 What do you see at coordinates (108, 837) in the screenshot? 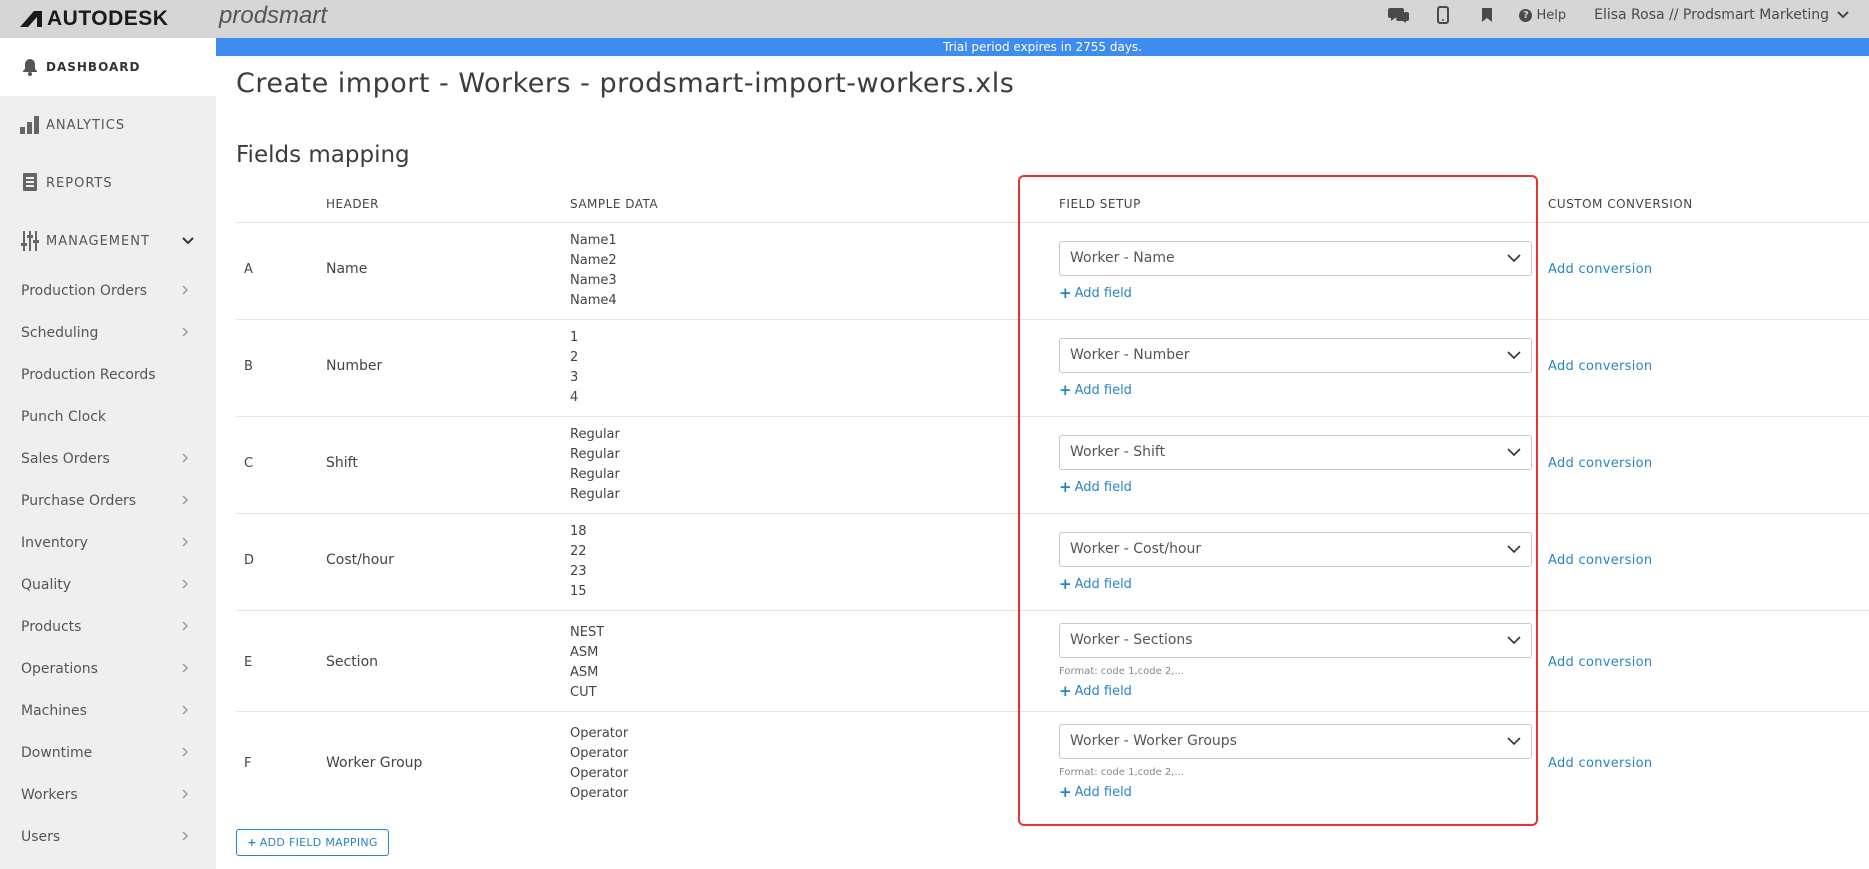
I see `sidebar-item-users: Users` at bounding box center [108, 837].